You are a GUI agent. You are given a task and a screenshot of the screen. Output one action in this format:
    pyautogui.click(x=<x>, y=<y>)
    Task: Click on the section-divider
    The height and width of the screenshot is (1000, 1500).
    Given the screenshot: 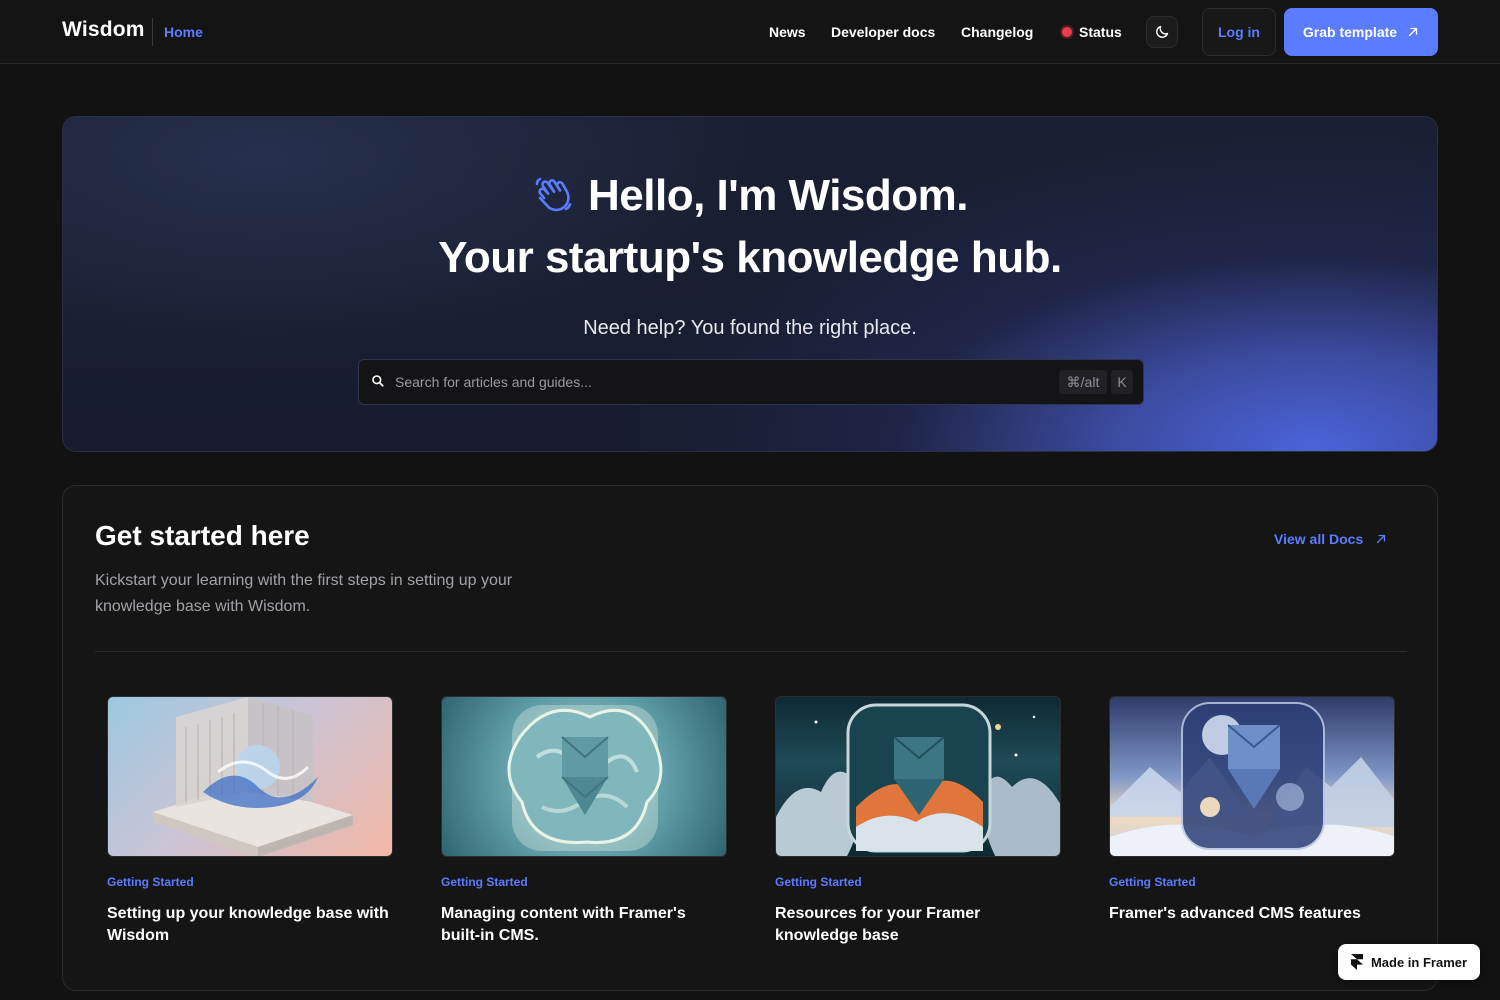 What is the action you would take?
    pyautogui.click(x=751, y=651)
    